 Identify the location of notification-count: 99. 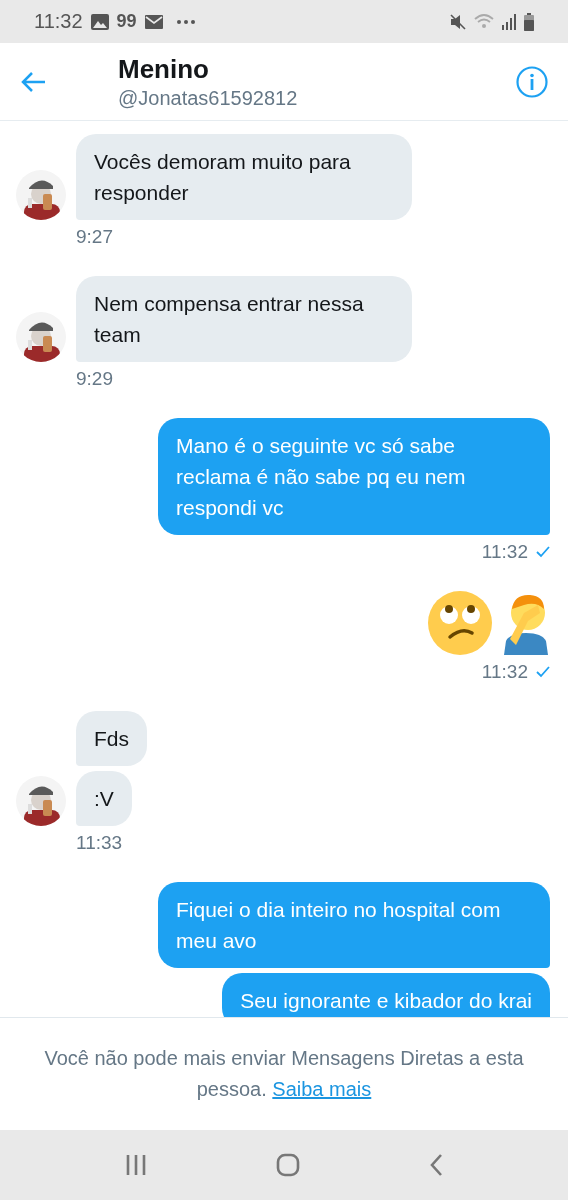
(126, 21).